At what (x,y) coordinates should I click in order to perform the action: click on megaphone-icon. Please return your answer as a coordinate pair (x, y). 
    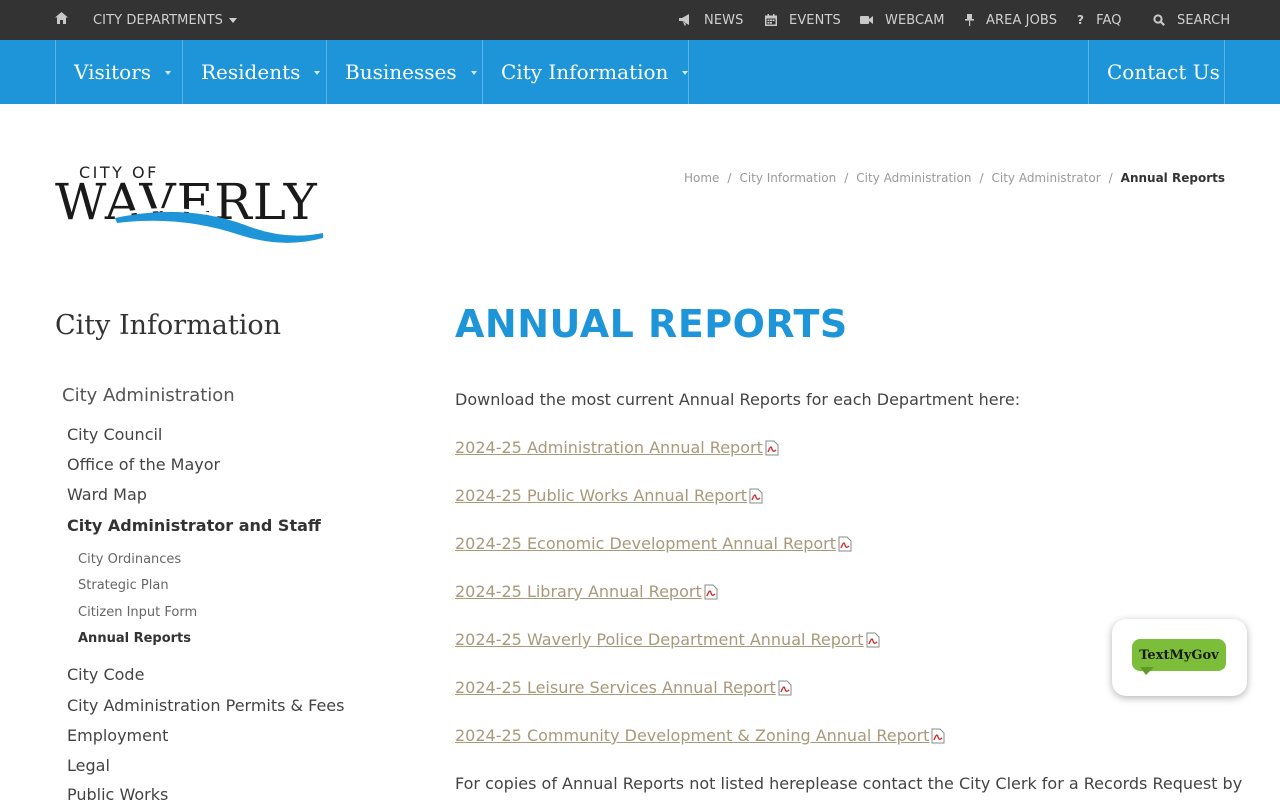
    Looking at the image, I should click on (685, 20).